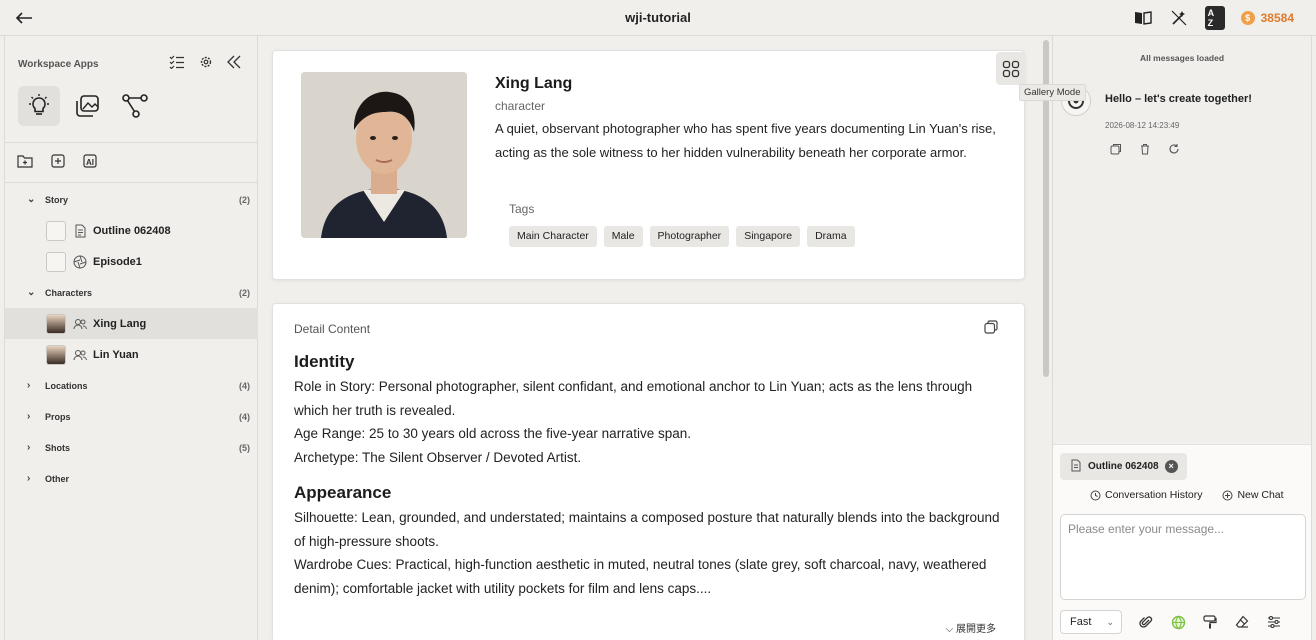 The image size is (1316, 640). I want to click on document-icon, so click(80, 231).